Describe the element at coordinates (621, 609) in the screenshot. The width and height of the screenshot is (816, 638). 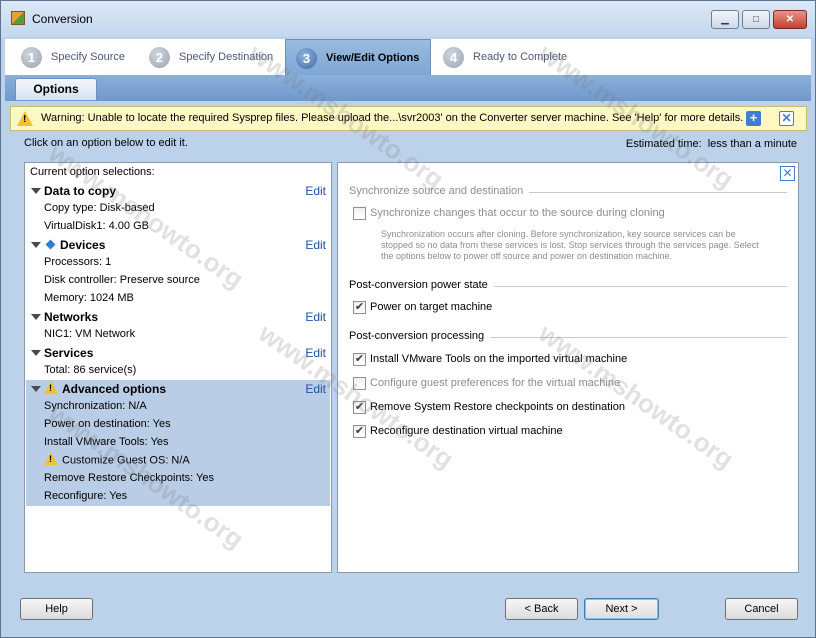
I see `next-button: Next >` at that location.